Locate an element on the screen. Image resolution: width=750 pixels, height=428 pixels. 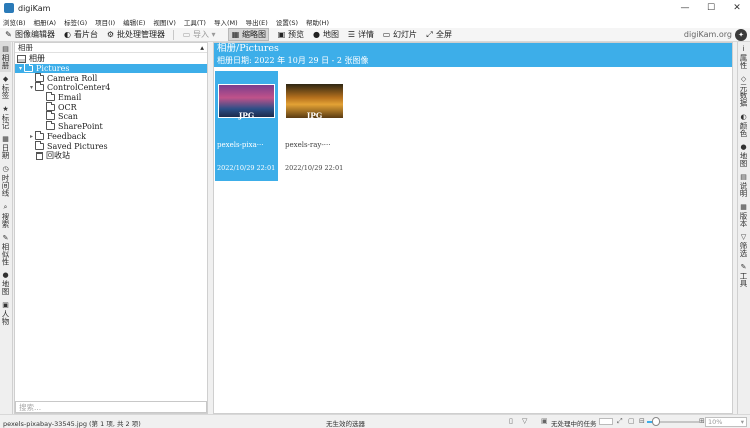
zoom-out-icon: ⊟ is located at coordinates (642, 421).